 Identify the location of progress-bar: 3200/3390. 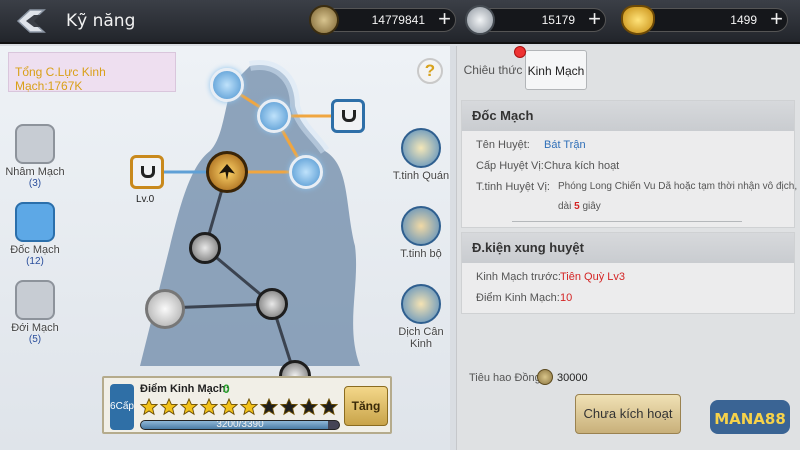
(240, 425).